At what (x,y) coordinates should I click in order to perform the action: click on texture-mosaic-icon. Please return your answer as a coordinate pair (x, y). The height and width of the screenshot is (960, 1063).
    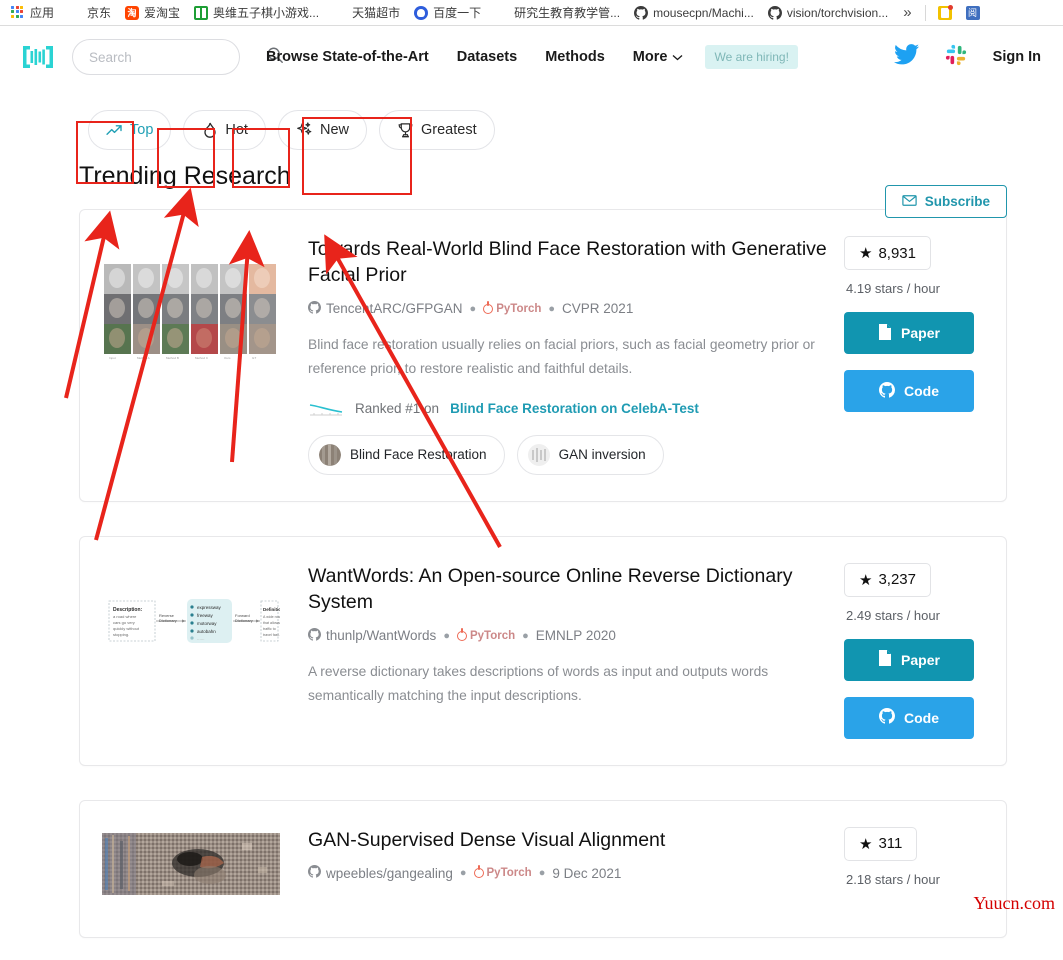
    Looking at the image, I should click on (191, 863).